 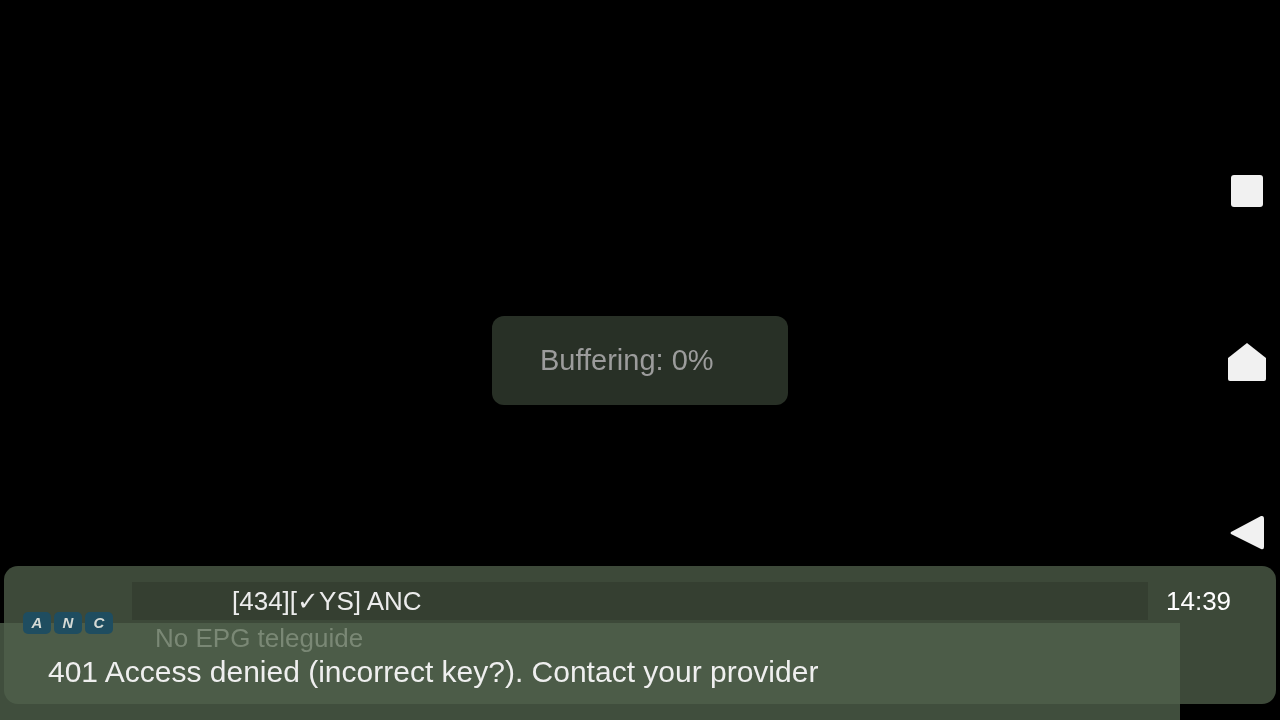 What do you see at coordinates (68, 623) in the screenshot?
I see `channel-logo: A N C` at bounding box center [68, 623].